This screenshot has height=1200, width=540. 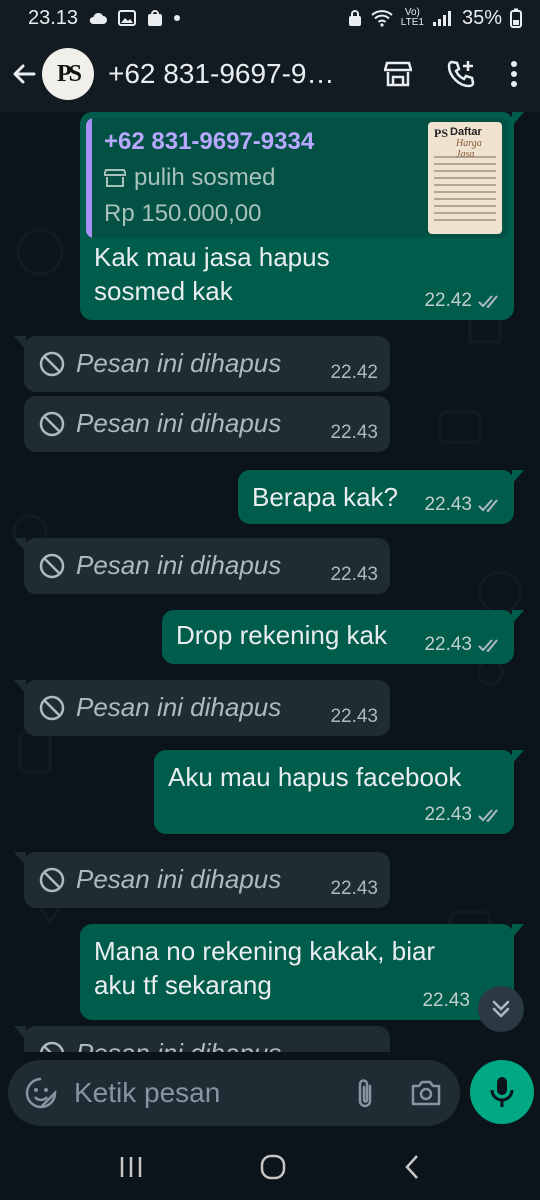 I want to click on mic-icon, so click(x=502, y=1092).